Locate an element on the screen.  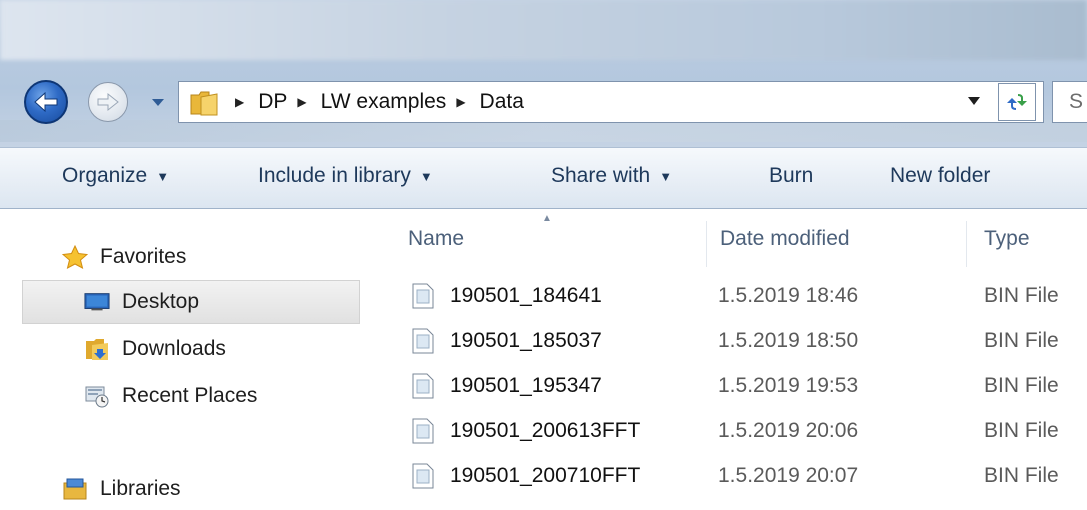
file-row: 190501_200613FFT 1.5.2019 20:06 BIN File is located at coordinates (732, 432).